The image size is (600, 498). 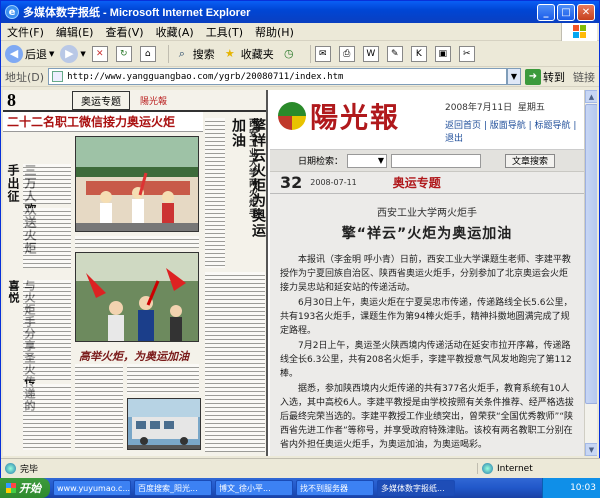 I want to click on status-text: 完毕, so click(x=241, y=468).